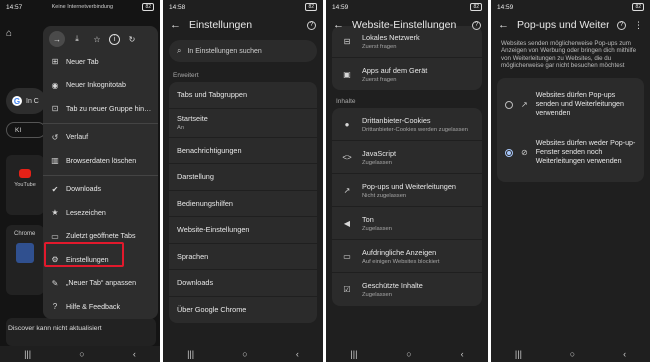 Image resolution: width=650 pixels, height=362 pixels. What do you see at coordinates (100, 62) in the screenshot?
I see `menu-item: ⊞ Neuer Tab` at bounding box center [100, 62].